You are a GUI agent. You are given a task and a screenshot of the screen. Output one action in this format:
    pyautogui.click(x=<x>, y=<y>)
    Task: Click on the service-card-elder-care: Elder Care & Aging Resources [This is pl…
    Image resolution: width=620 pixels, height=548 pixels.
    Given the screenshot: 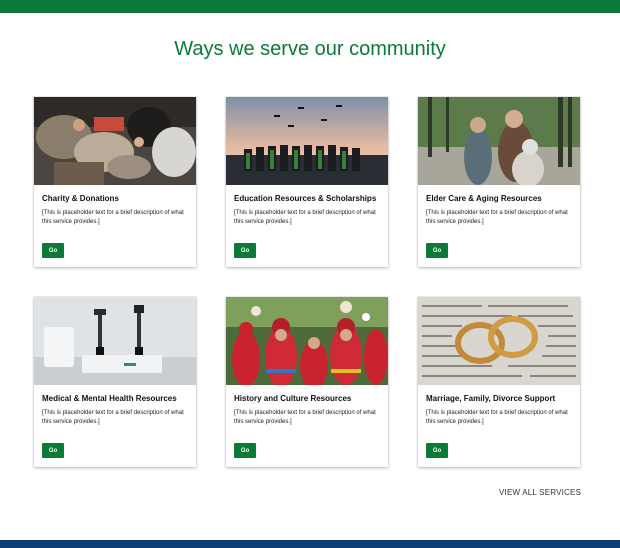 What is the action you would take?
    pyautogui.click(x=499, y=182)
    